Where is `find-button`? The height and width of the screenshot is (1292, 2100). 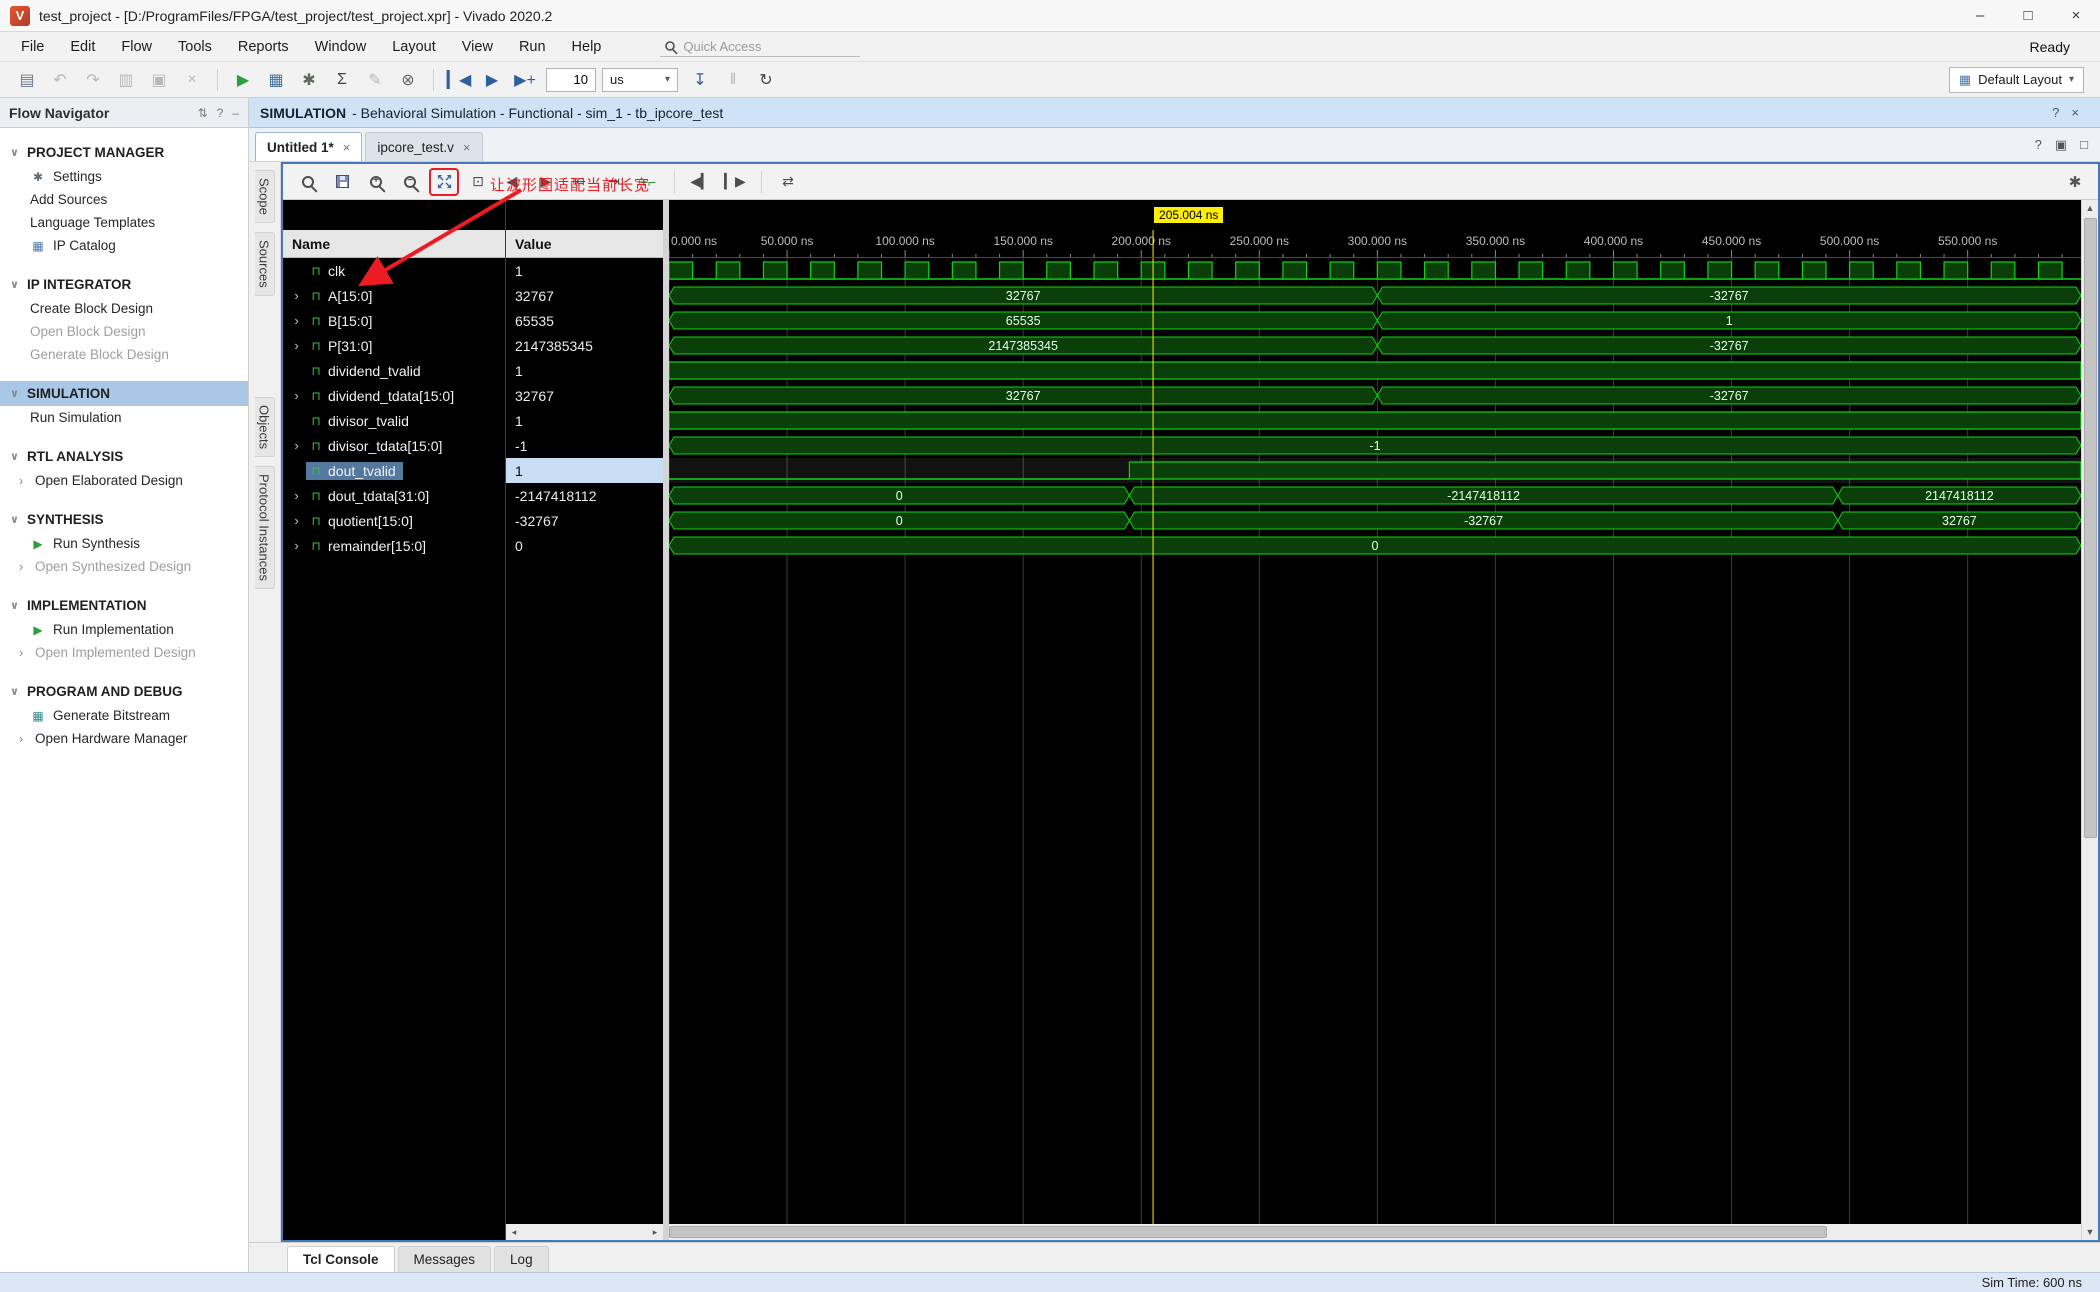 find-button is located at coordinates (308, 182).